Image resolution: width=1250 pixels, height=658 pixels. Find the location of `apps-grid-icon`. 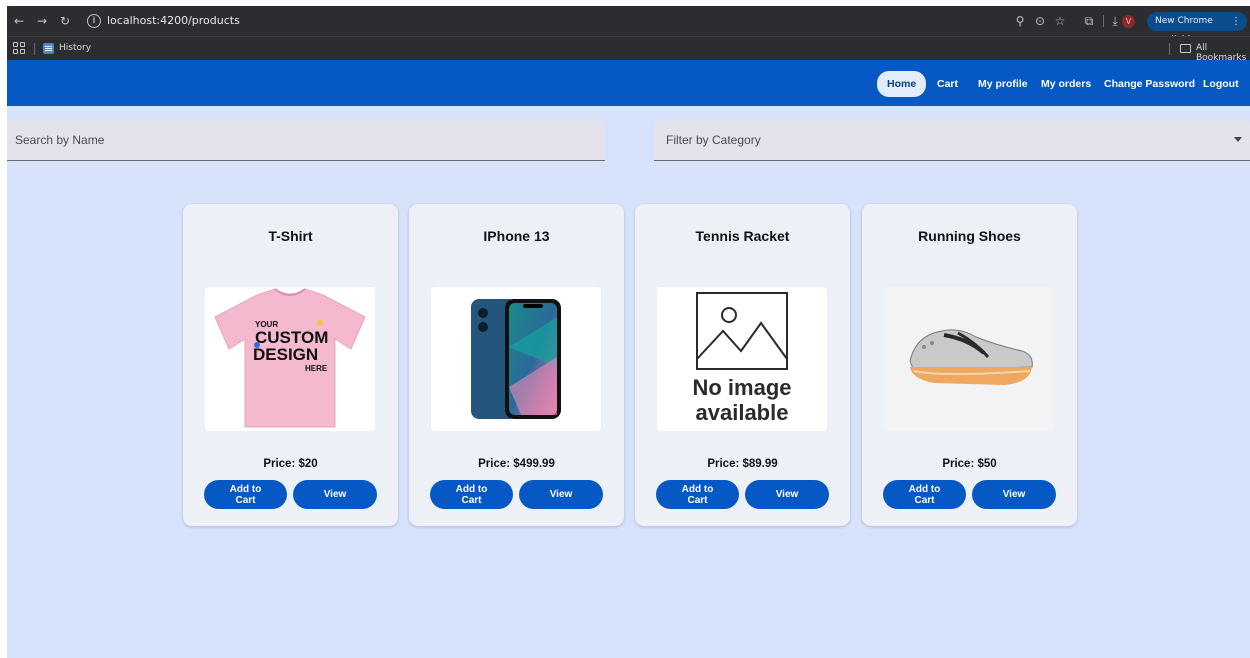

apps-grid-icon is located at coordinates (19, 48).